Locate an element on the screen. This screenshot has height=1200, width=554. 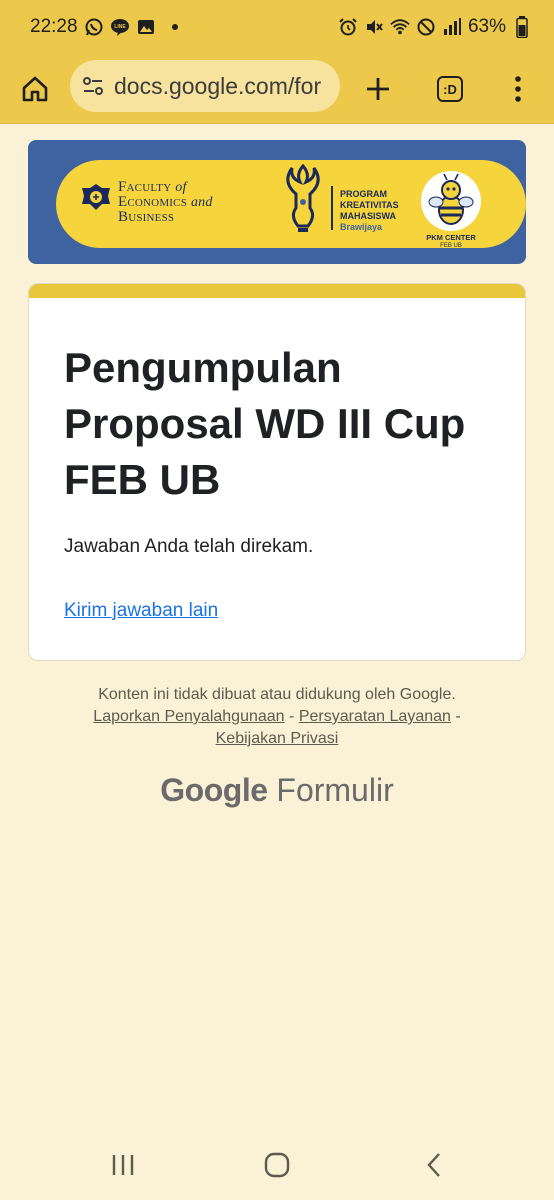
signal-icon is located at coordinates (452, 27).